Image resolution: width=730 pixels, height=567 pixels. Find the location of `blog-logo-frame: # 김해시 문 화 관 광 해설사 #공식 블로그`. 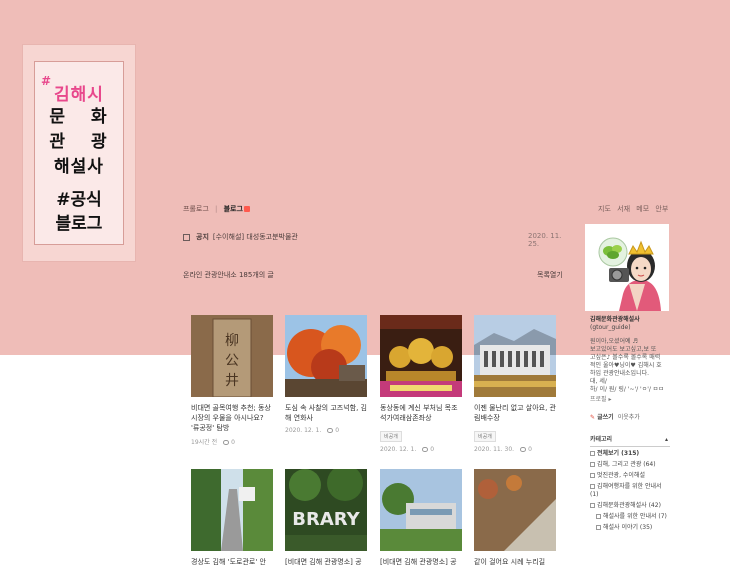

blog-logo-frame: # 김해시 문 화 관 광 해설사 #공식 블로그 is located at coordinates (79, 153).